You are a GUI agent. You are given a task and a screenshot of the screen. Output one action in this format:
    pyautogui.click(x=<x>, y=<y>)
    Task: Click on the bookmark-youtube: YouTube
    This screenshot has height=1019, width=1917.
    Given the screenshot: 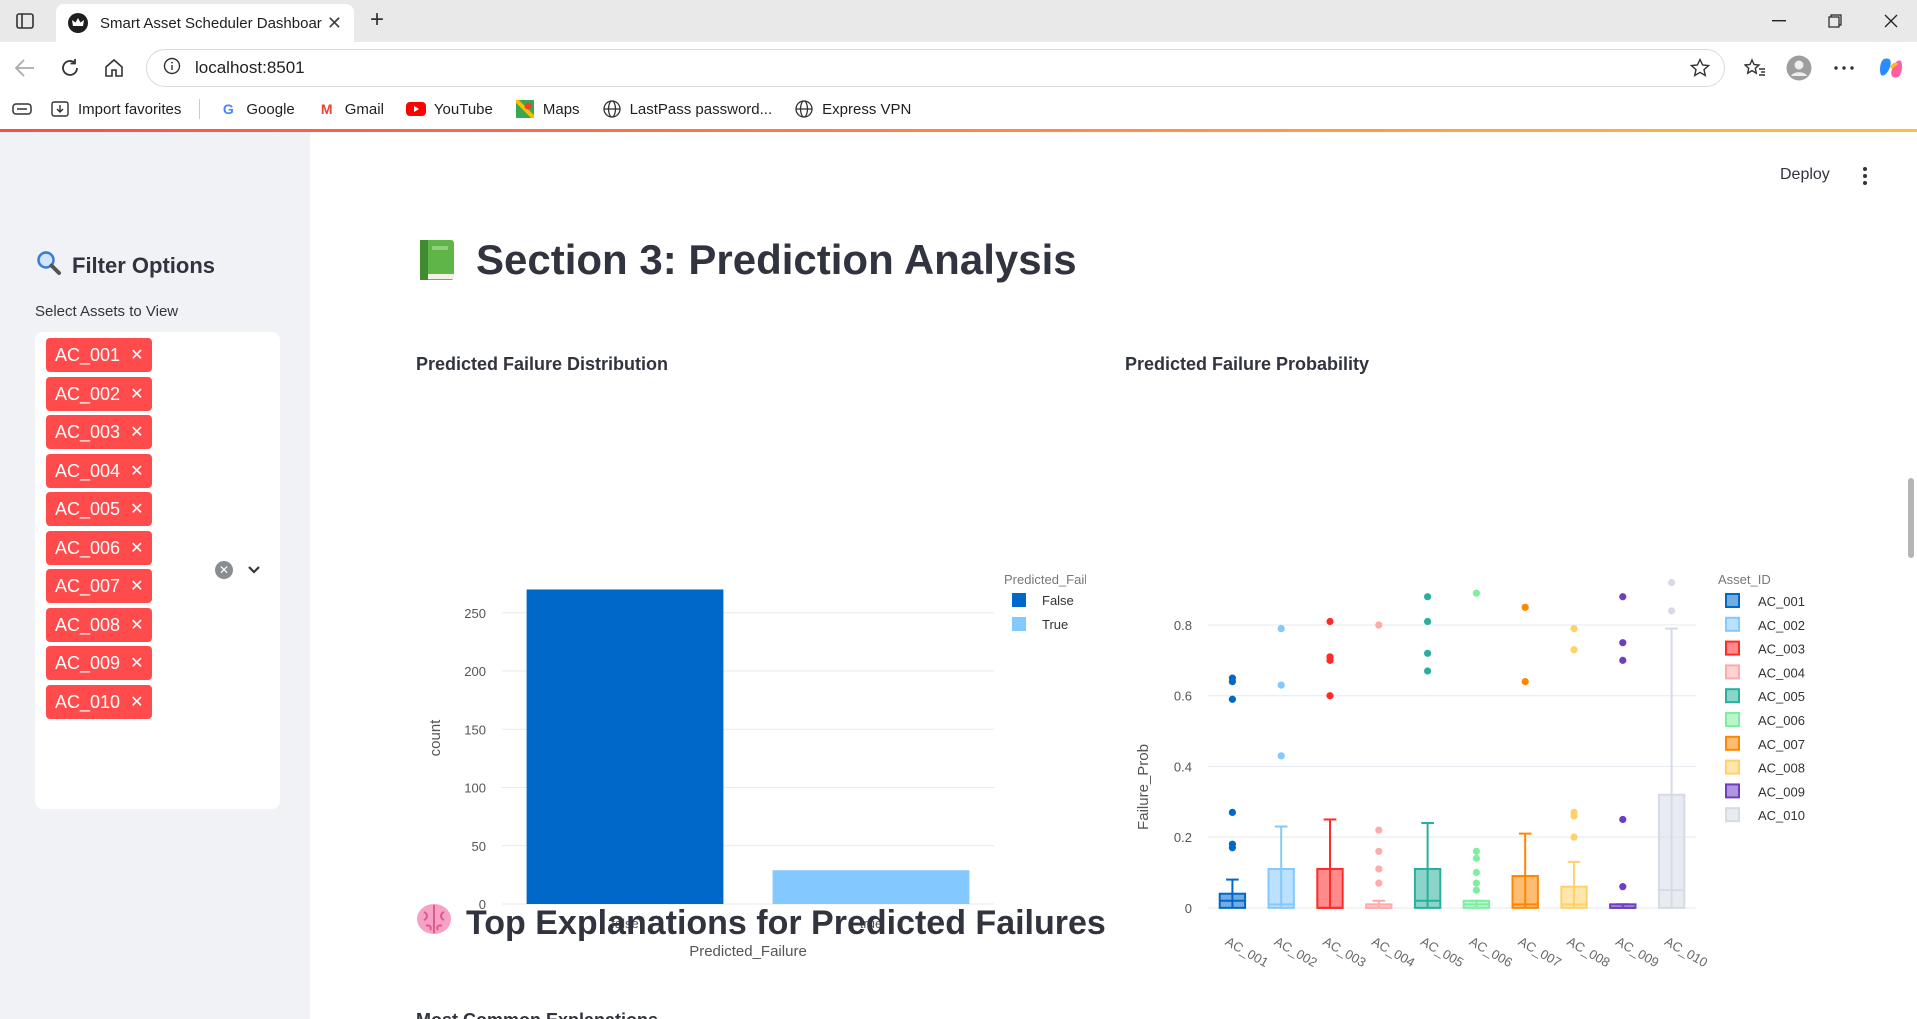 What is the action you would take?
    pyautogui.click(x=449, y=109)
    